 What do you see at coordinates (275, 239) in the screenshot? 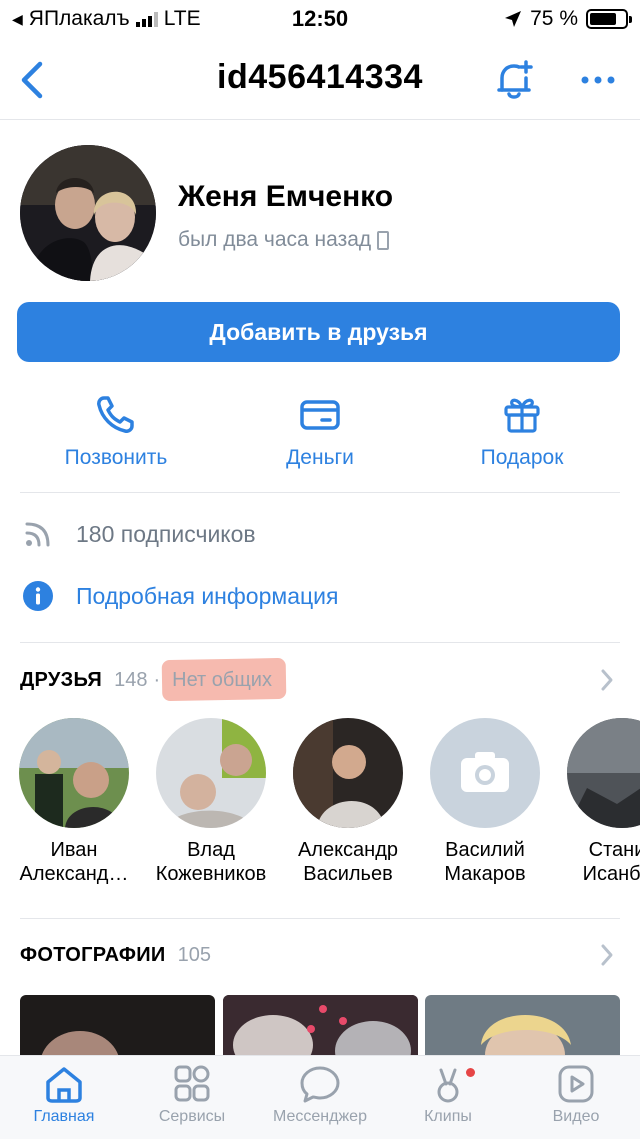
I see `last-seen-text: был два часа назад` at bounding box center [275, 239].